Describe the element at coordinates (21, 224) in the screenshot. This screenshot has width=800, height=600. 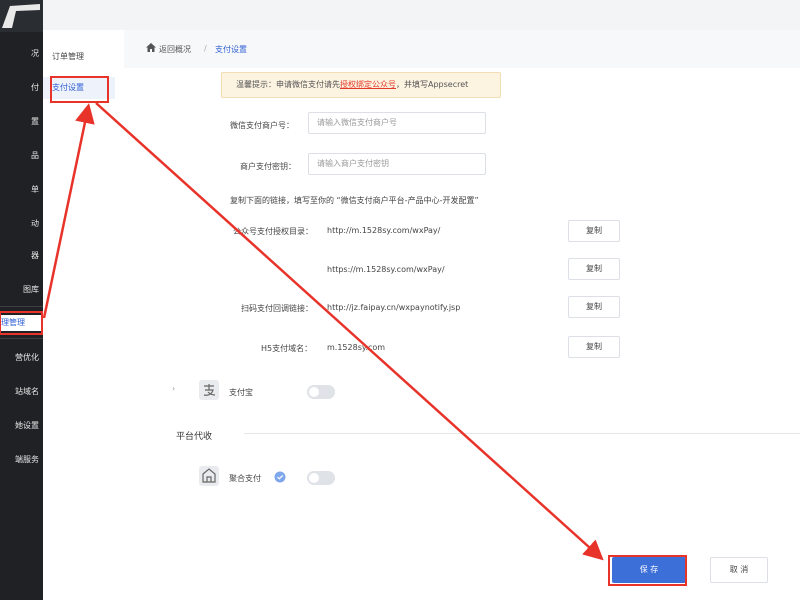
I see `nav-item: 动` at that location.